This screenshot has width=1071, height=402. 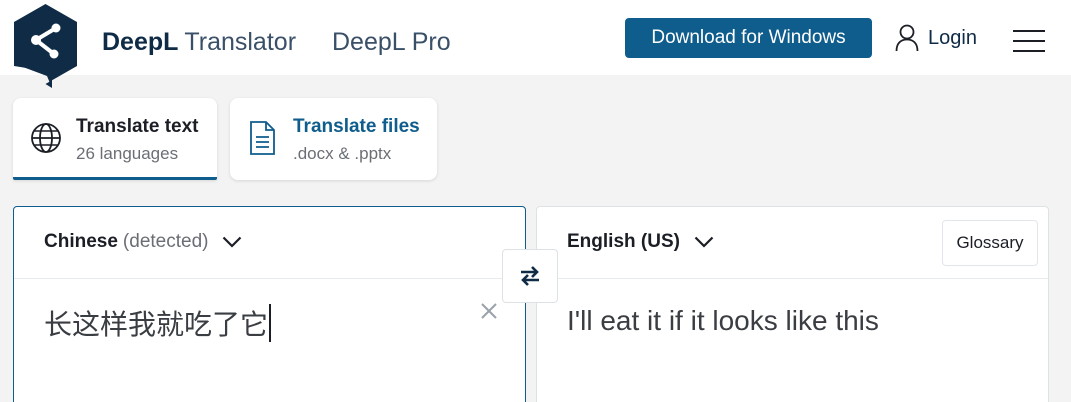 I want to click on globe-icon, so click(x=46, y=138).